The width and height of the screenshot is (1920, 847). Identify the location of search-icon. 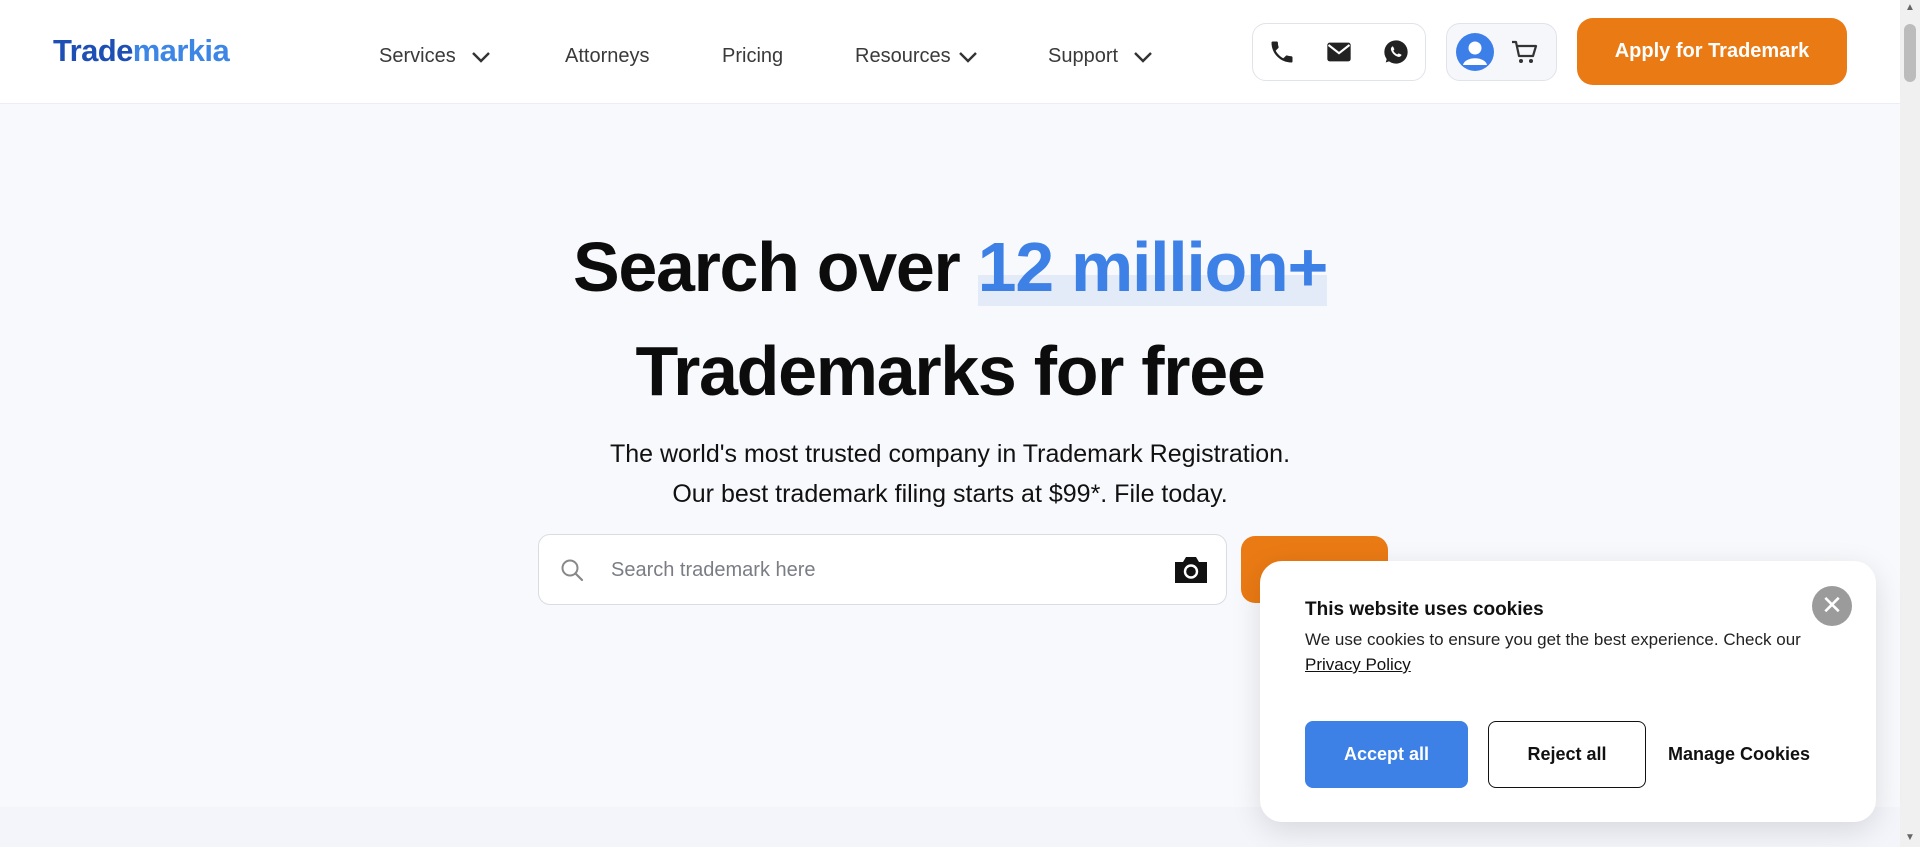
(572, 570).